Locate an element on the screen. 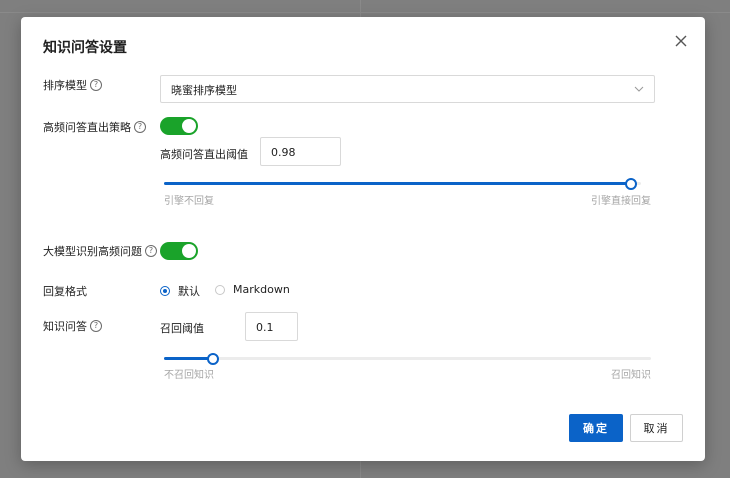  recall-slider-track is located at coordinates (407, 358).